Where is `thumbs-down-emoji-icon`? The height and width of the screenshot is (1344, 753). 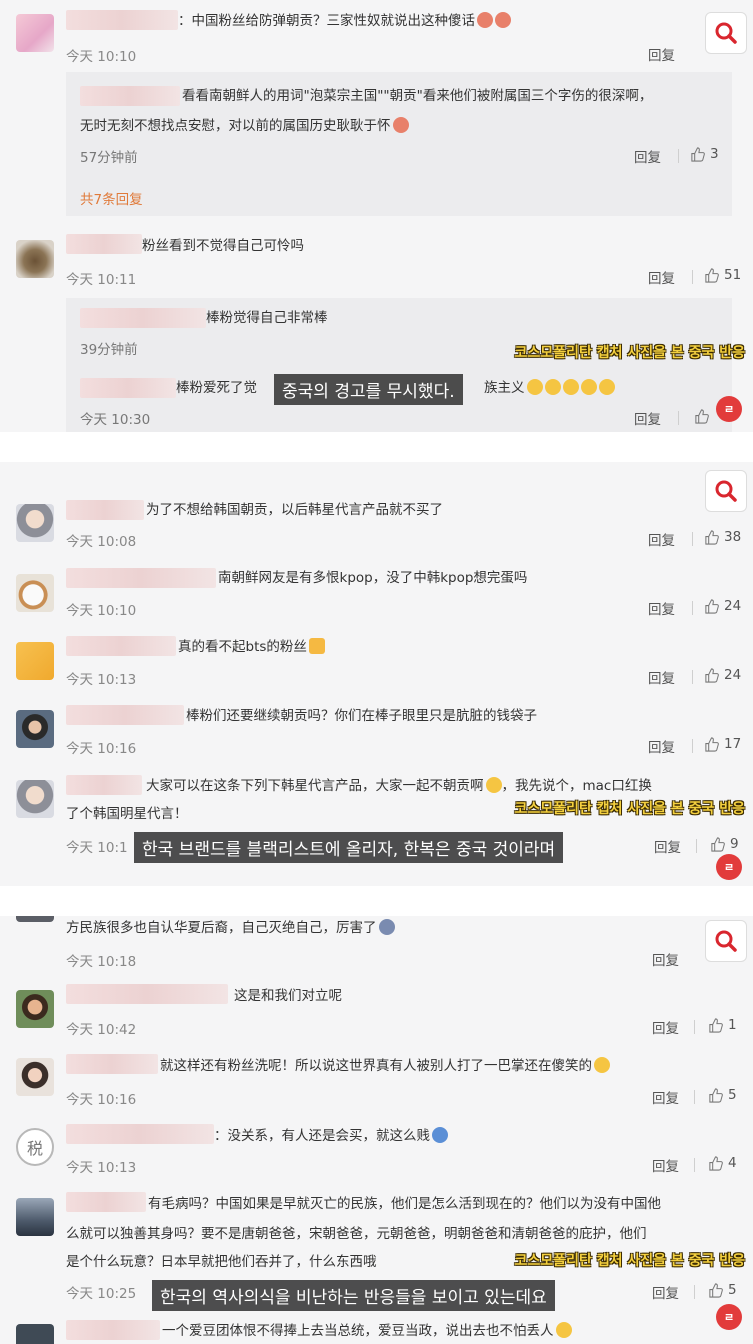 thumbs-down-emoji-icon is located at coordinates (316, 646).